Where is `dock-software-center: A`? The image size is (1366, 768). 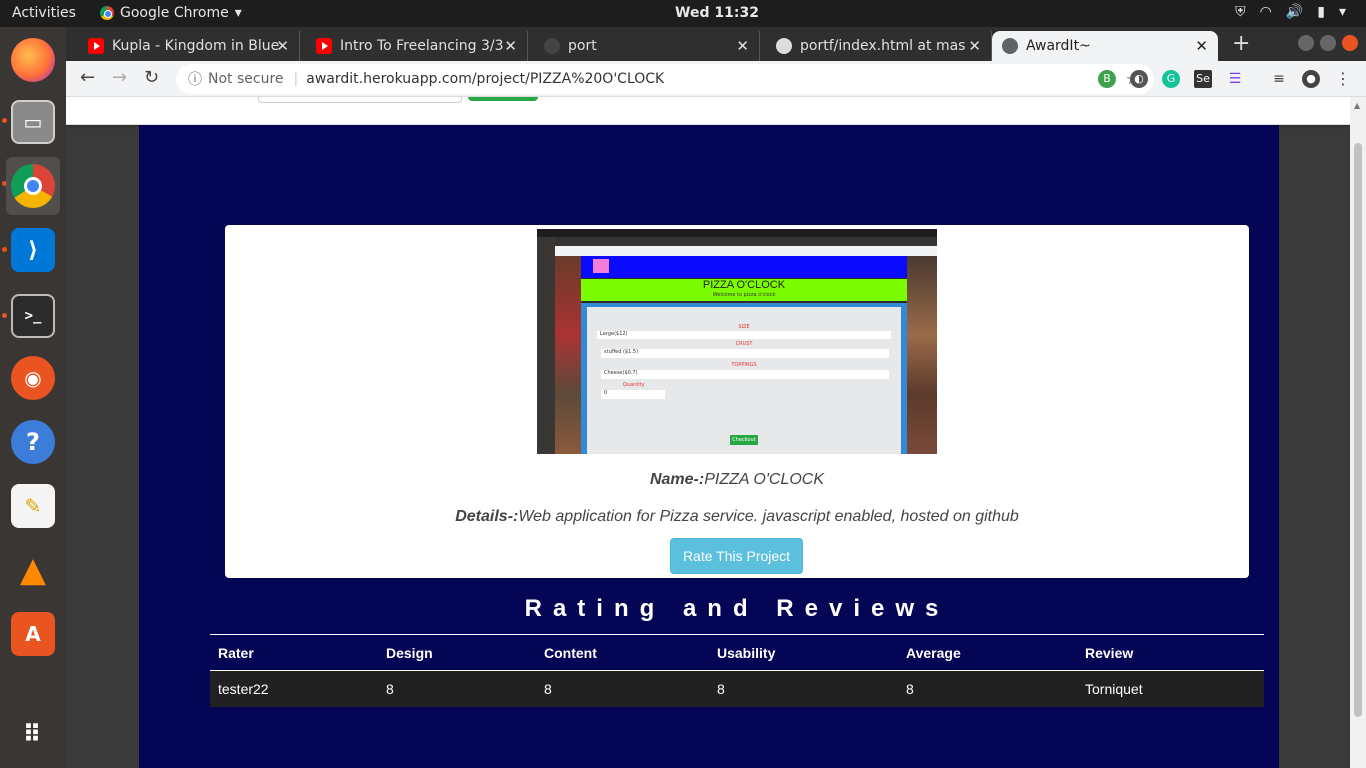 dock-software-center: A is located at coordinates (33, 634).